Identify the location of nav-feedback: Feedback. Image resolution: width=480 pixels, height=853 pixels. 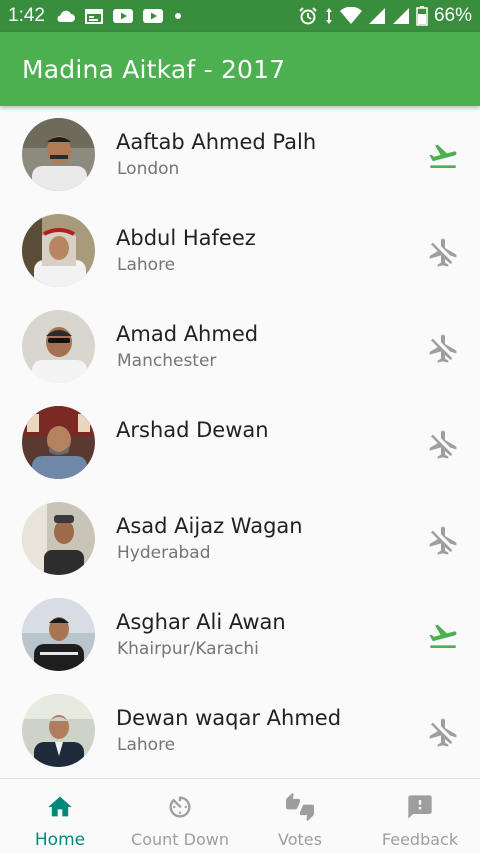
(420, 816).